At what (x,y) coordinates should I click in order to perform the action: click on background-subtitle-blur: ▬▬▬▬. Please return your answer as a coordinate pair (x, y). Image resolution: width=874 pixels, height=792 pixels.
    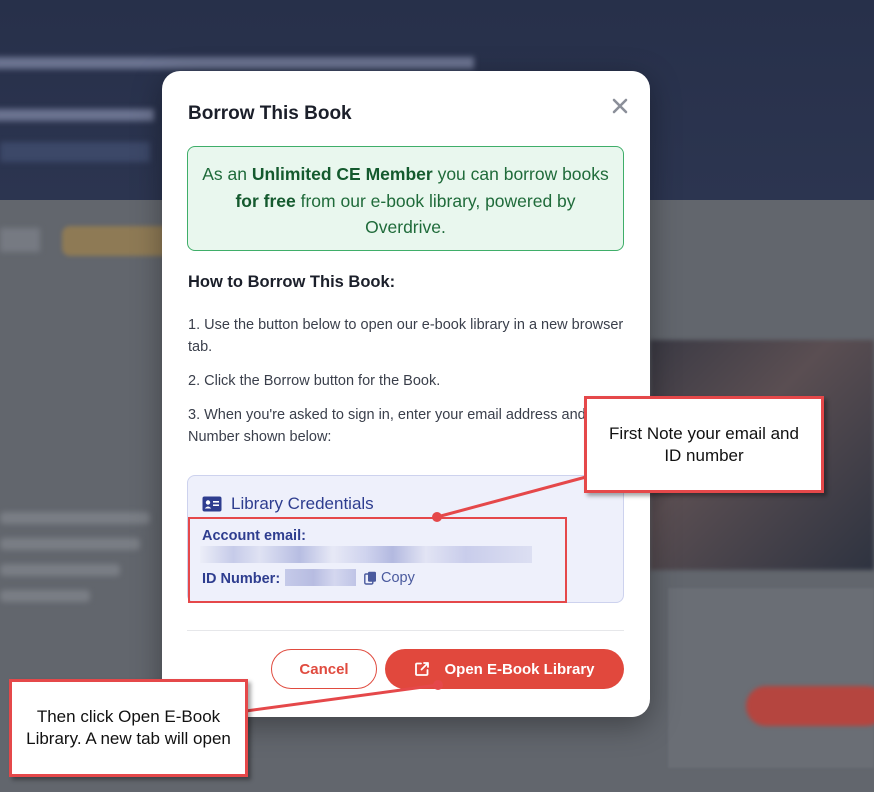
    Looking at the image, I should click on (77, 108).